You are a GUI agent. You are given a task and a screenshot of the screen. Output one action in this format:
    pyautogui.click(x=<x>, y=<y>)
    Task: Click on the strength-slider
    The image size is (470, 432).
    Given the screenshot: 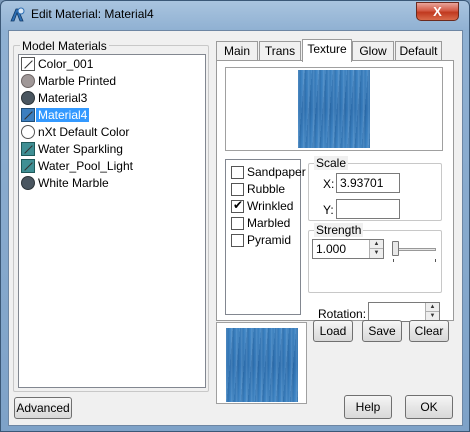 What is the action you would take?
    pyautogui.click(x=414, y=250)
    